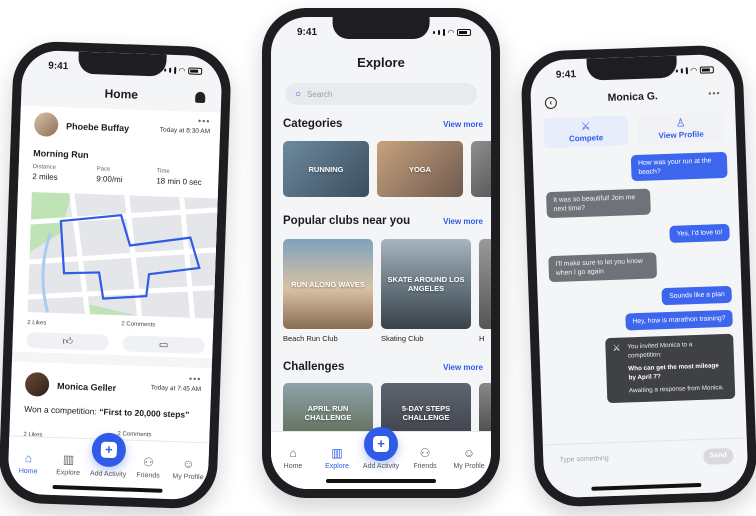 The image size is (756, 516). I want to click on tab-label: Home, so click(293, 466).